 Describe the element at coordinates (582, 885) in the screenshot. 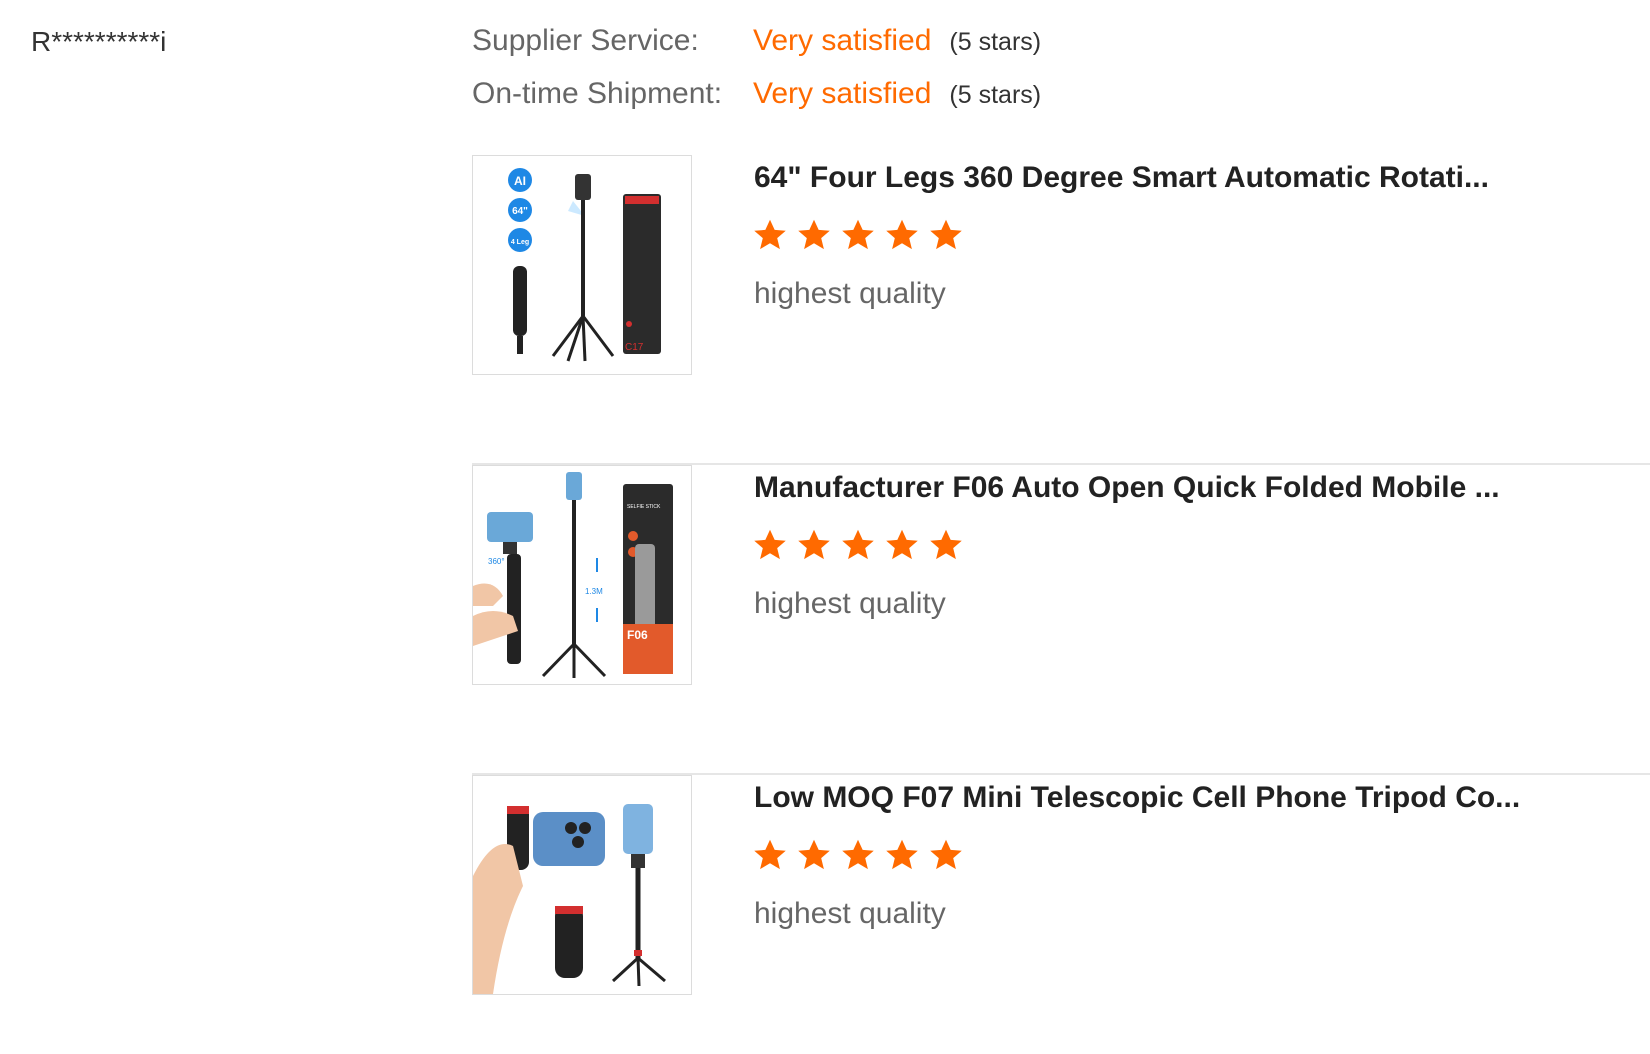

I see `mini-tripod-product-image` at that location.